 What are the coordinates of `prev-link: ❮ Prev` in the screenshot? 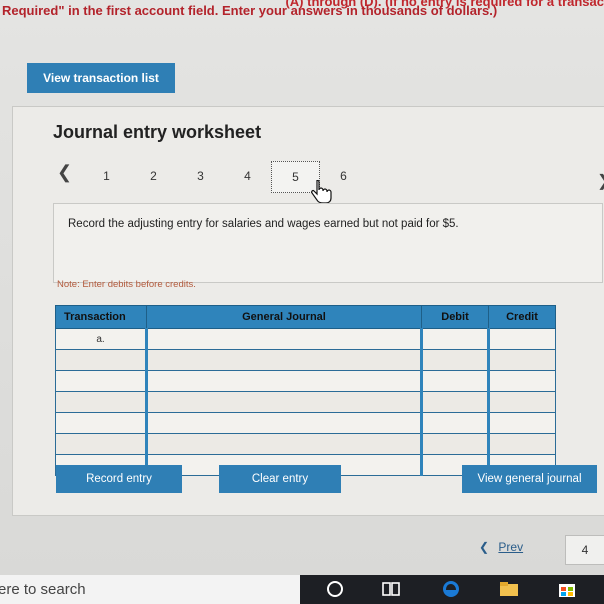 It's located at (501, 547).